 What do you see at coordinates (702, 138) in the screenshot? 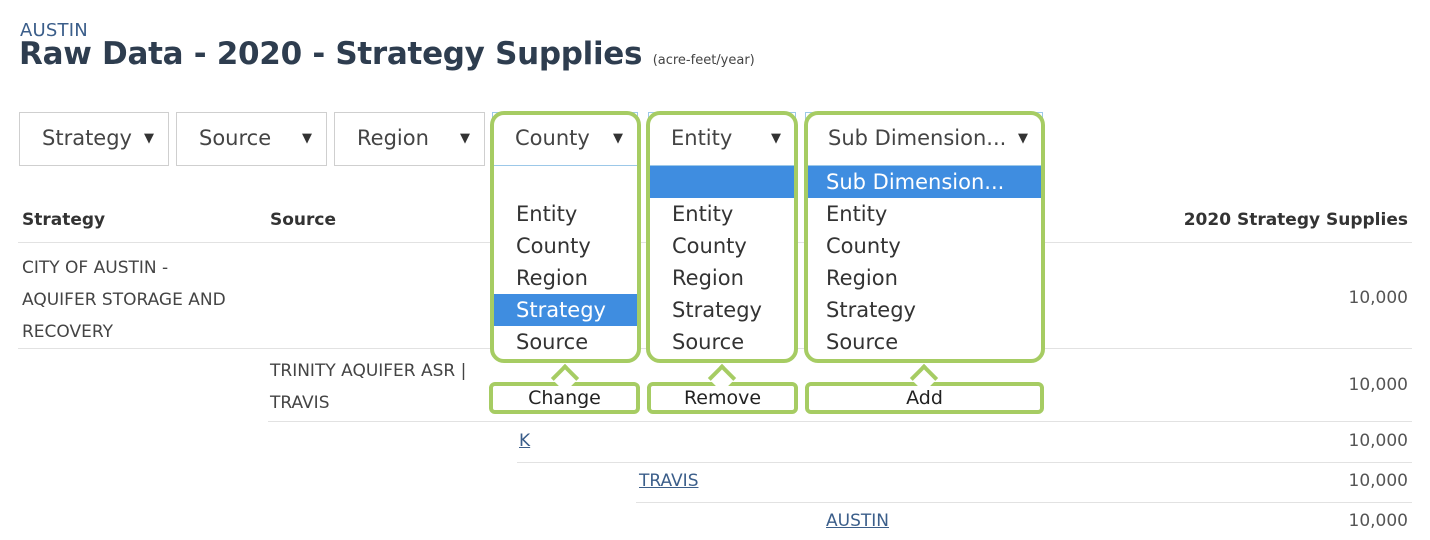
I see `entity-filter-label: Entity` at bounding box center [702, 138].